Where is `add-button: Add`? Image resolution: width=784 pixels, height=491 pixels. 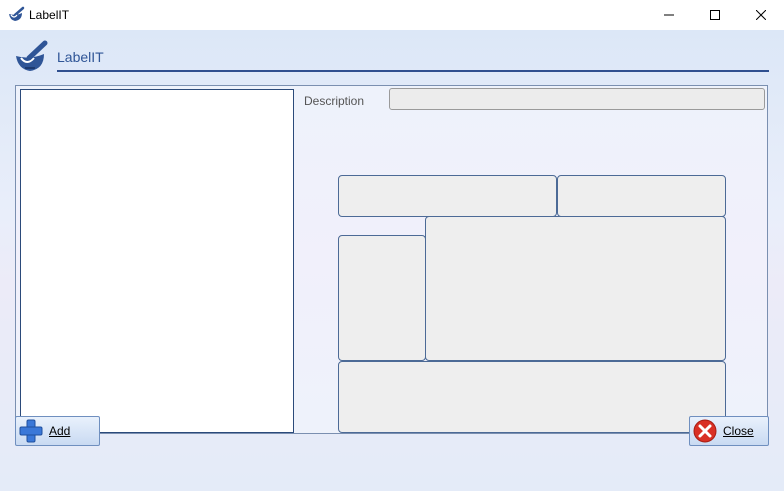 add-button: Add is located at coordinates (57, 431).